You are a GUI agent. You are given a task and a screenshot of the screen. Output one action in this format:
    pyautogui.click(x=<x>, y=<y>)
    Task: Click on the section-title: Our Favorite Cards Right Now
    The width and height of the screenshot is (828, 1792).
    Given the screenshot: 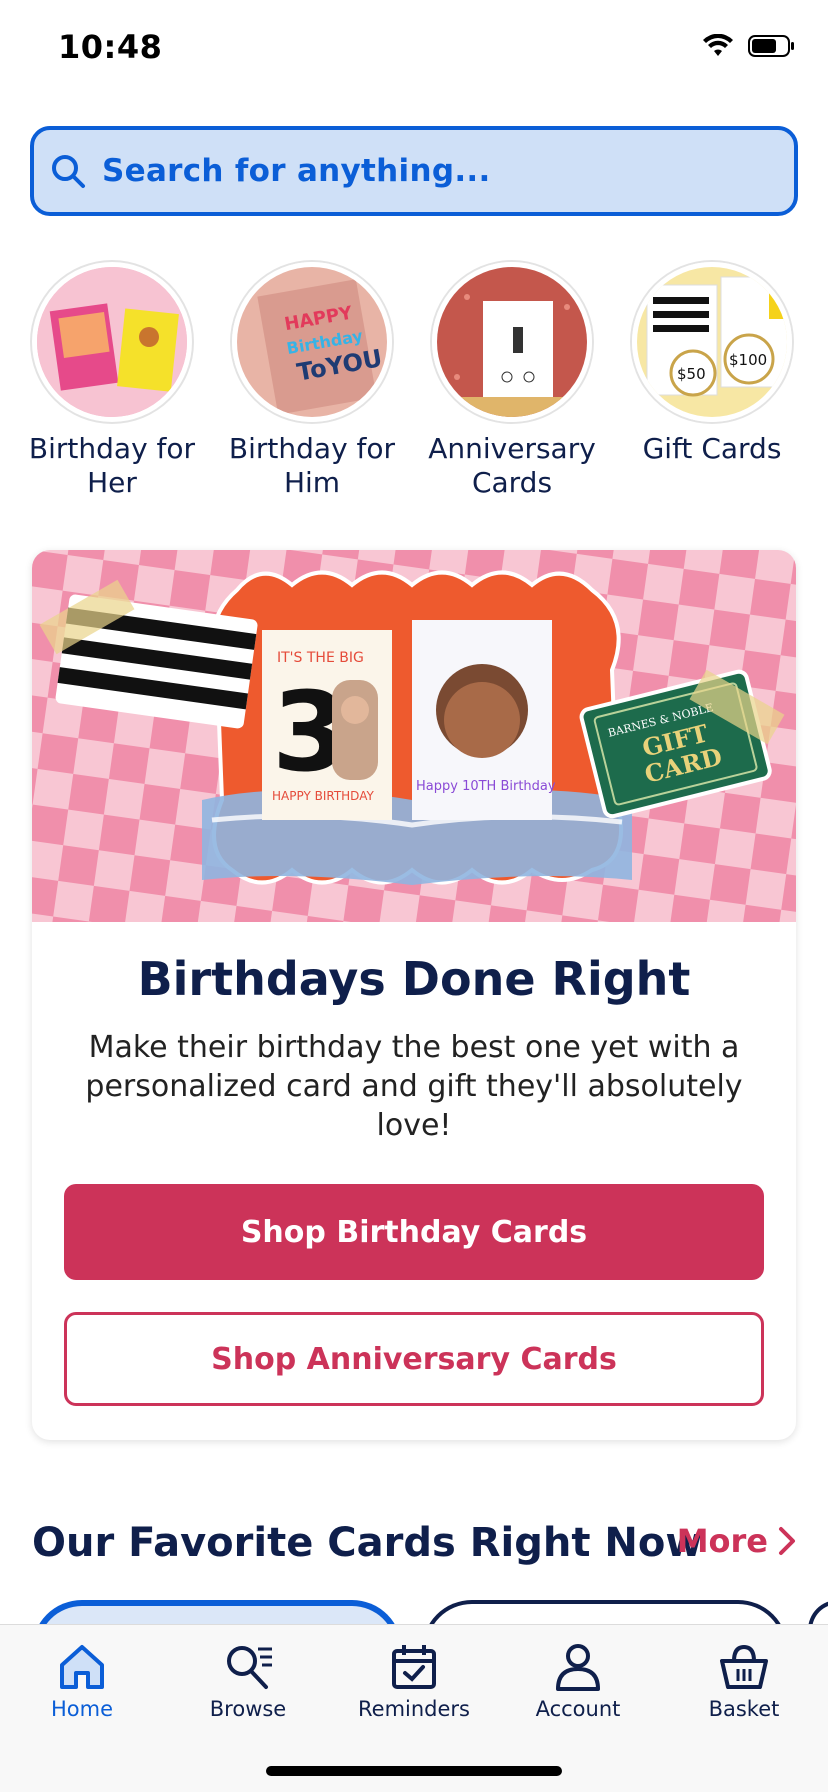 What is the action you would take?
    pyautogui.click(x=367, y=1543)
    